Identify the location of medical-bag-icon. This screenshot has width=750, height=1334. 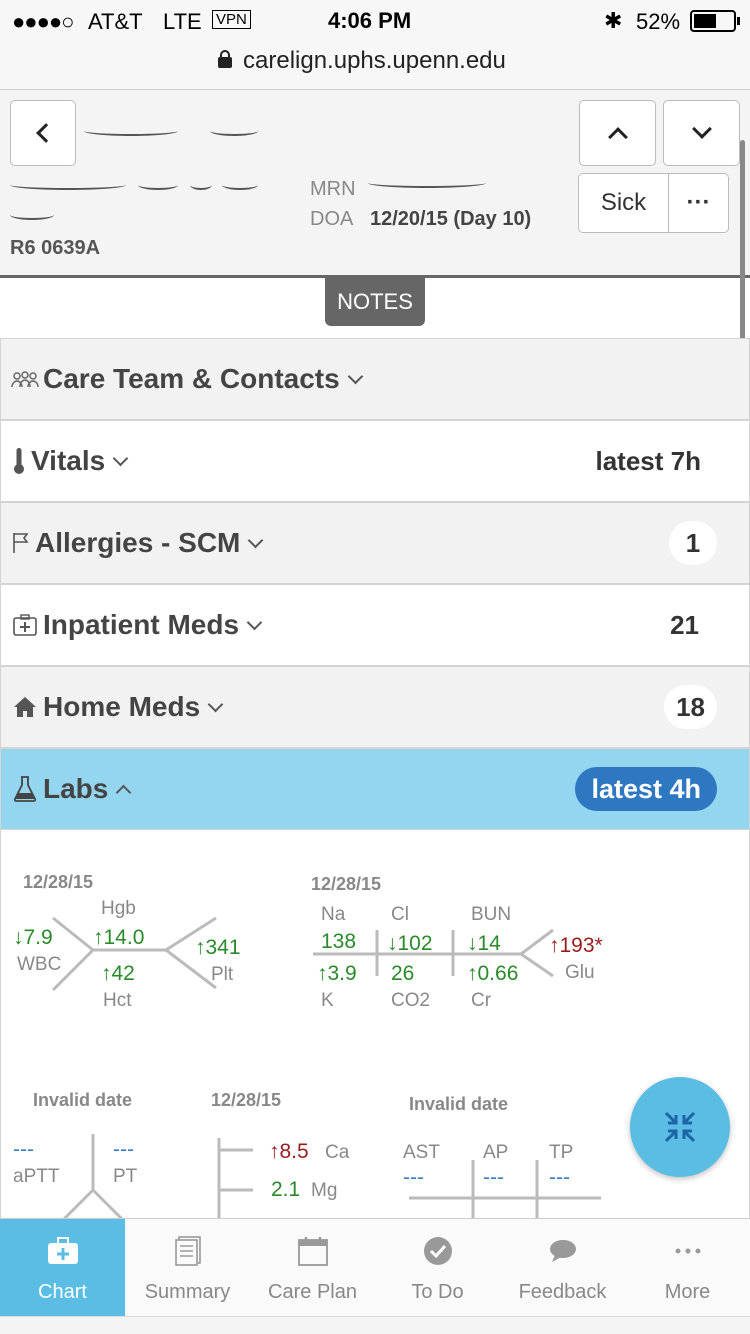
(63, 1251).